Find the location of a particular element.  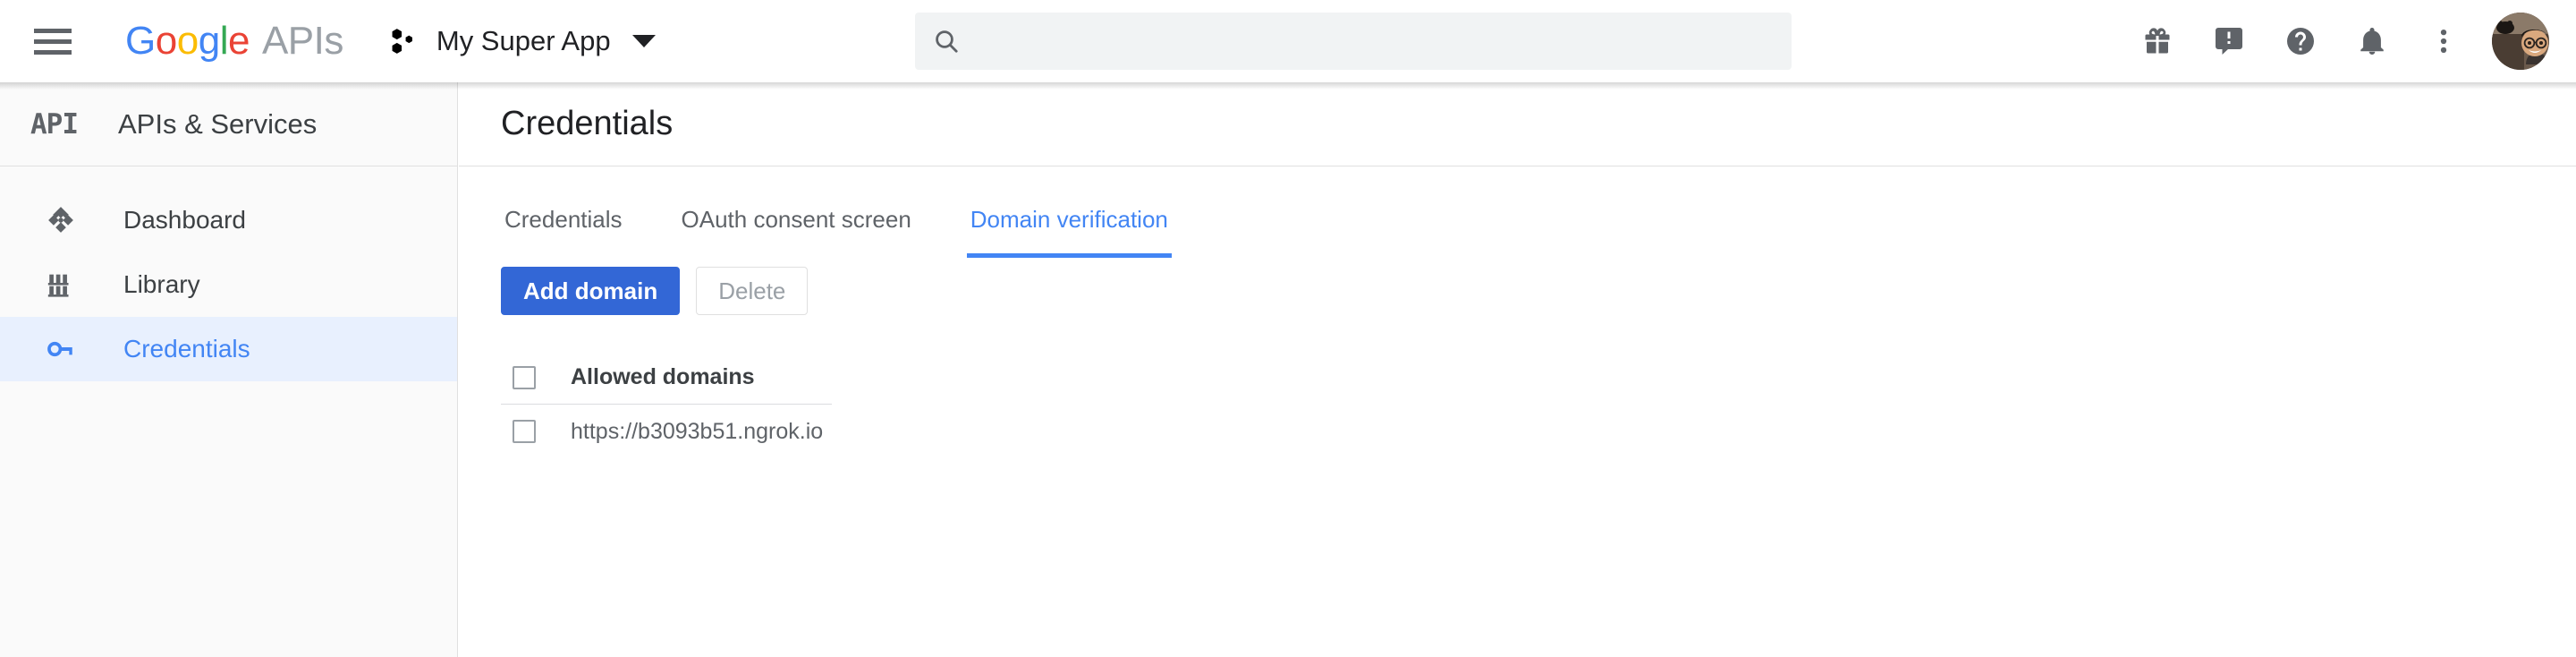

project-selector: My Super App is located at coordinates (523, 41).